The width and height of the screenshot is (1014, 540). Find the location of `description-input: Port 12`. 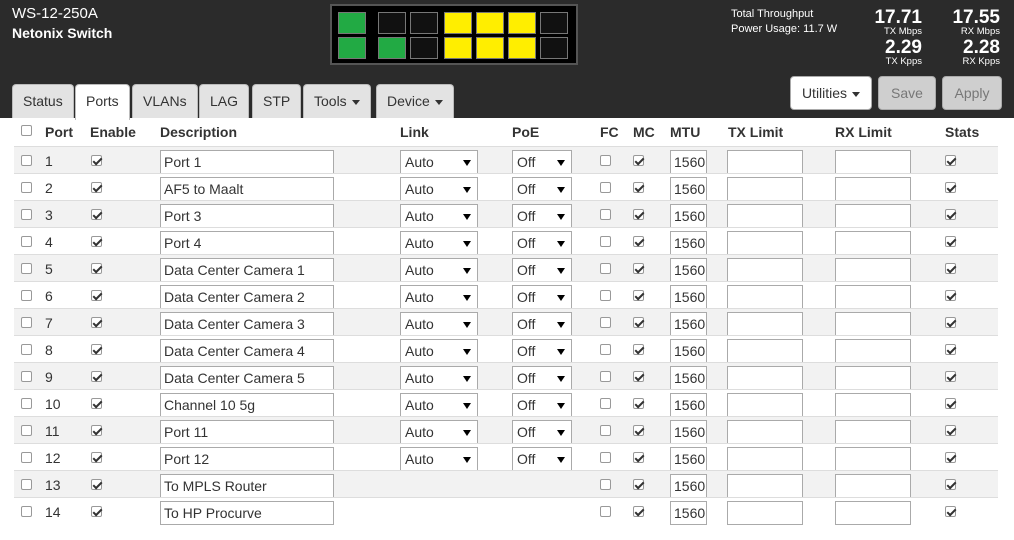

description-input: Port 12 is located at coordinates (247, 459).